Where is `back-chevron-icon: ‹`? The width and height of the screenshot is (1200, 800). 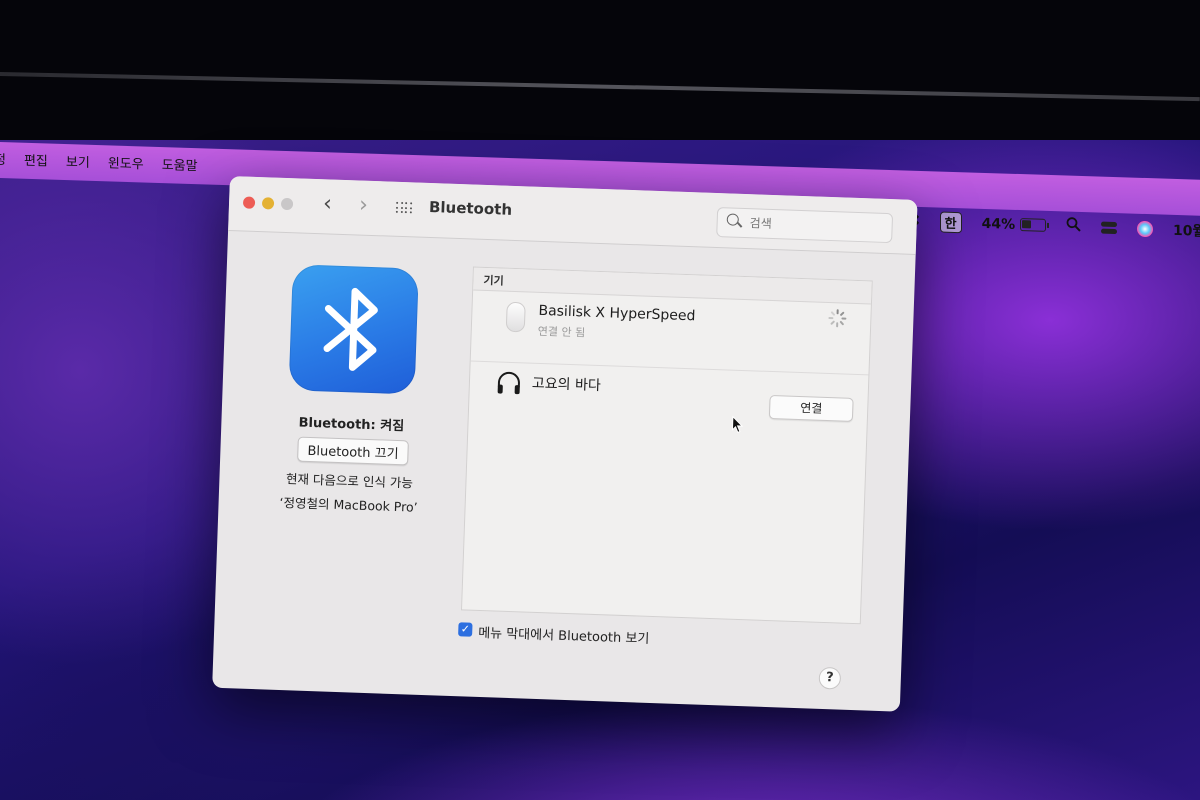
back-chevron-icon: ‹ is located at coordinates (328, 203).